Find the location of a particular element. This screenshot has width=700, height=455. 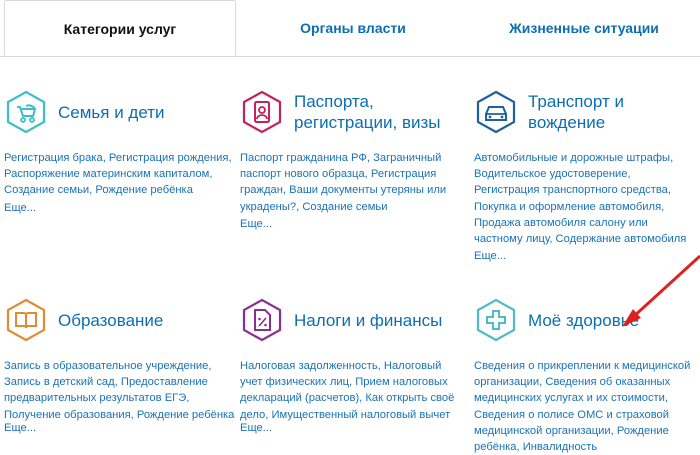

category-family-link: Семья и дети is located at coordinates (84, 112).